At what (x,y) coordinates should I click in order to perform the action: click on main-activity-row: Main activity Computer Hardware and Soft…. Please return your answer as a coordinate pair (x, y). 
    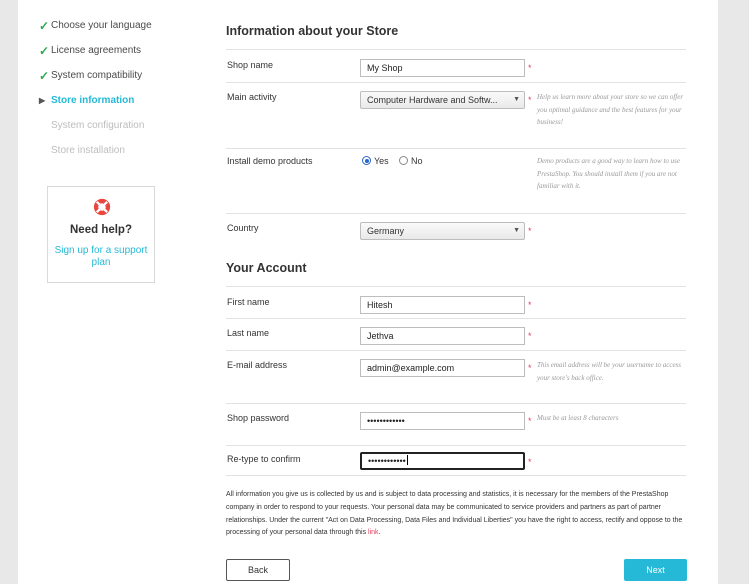
    Looking at the image, I should click on (456, 115).